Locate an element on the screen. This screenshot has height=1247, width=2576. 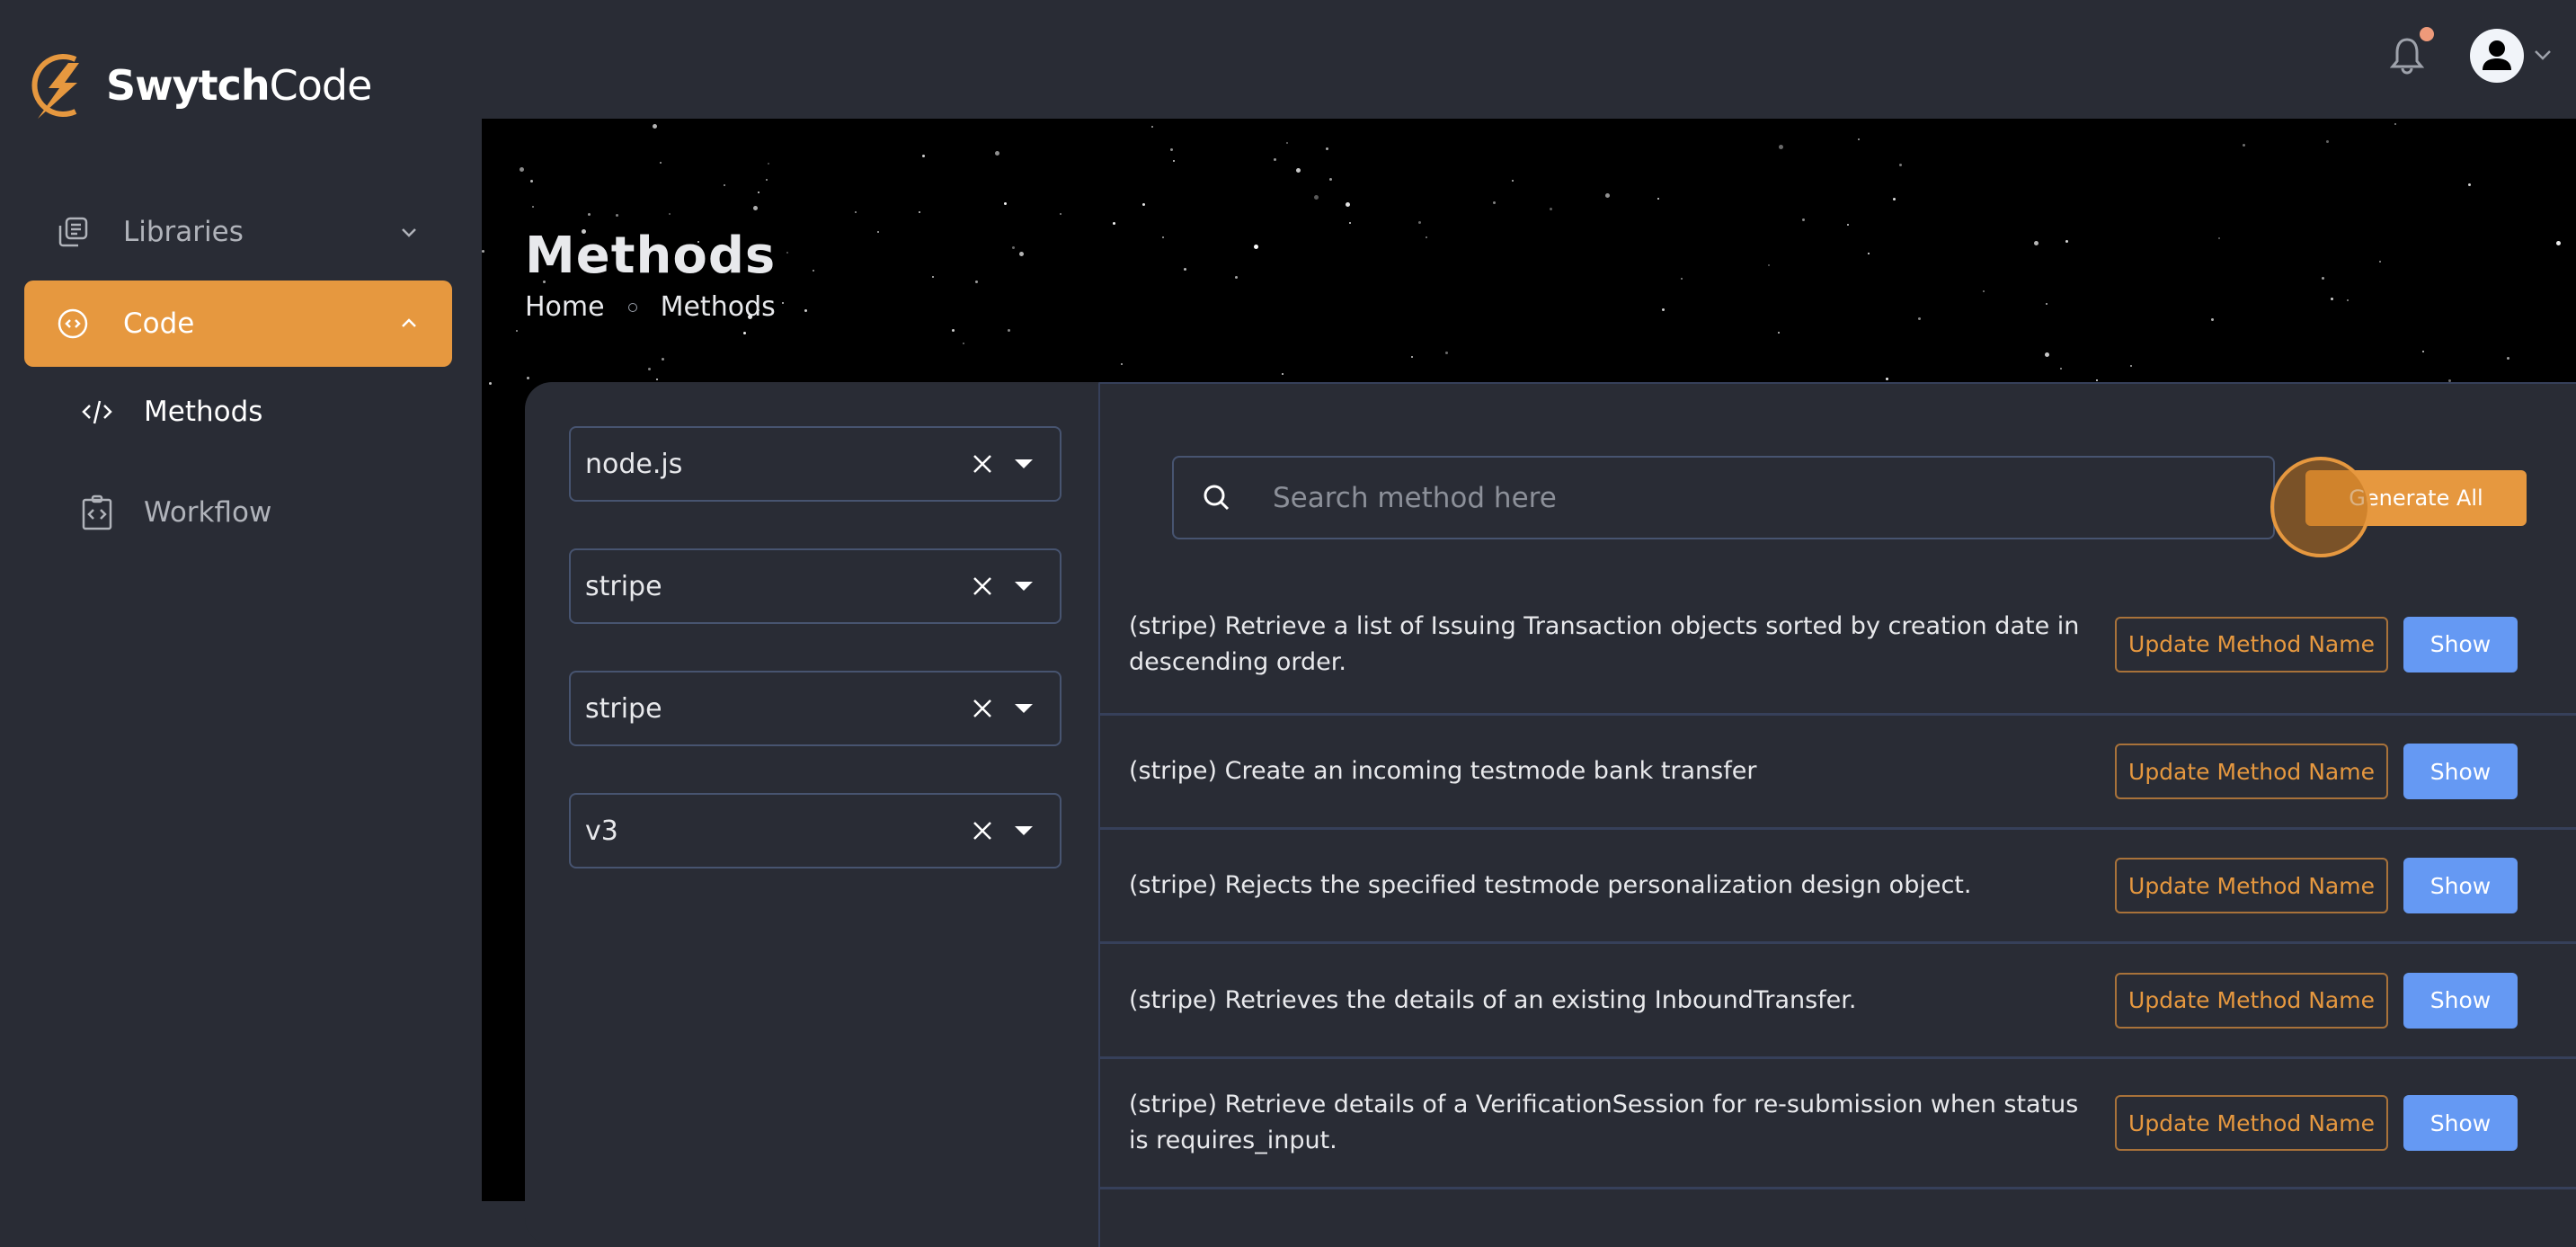
notification-badge is located at coordinates (2427, 34).